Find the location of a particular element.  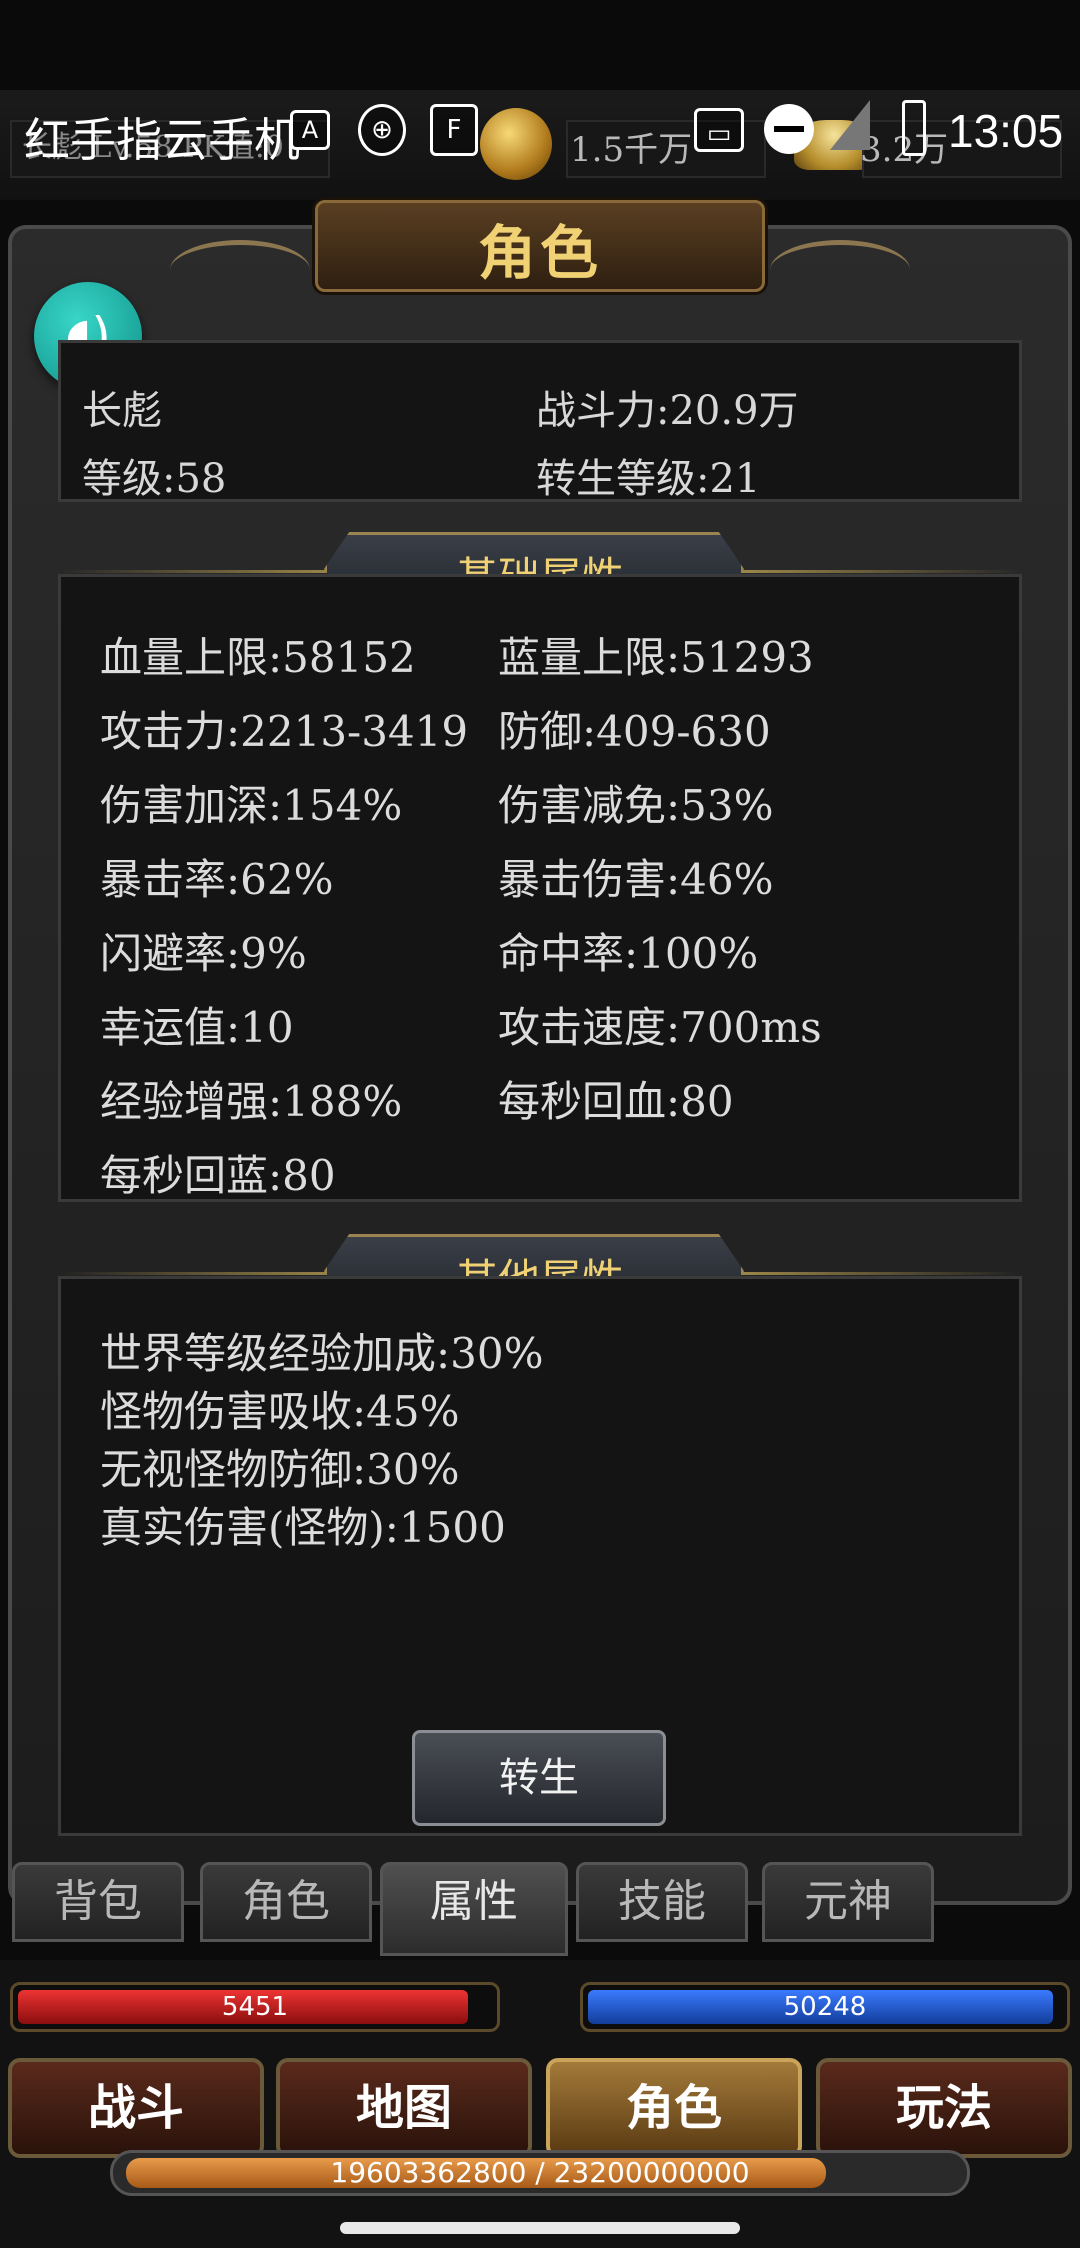

attr-exp-boost: 经验增强:188% is located at coordinates (251, 1101).